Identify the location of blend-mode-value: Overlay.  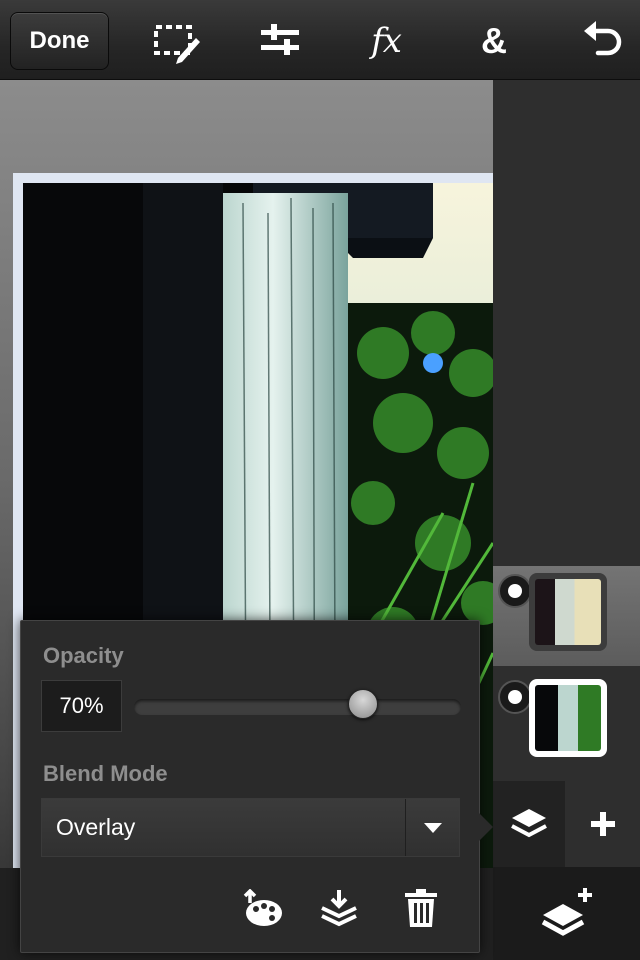
(96, 827).